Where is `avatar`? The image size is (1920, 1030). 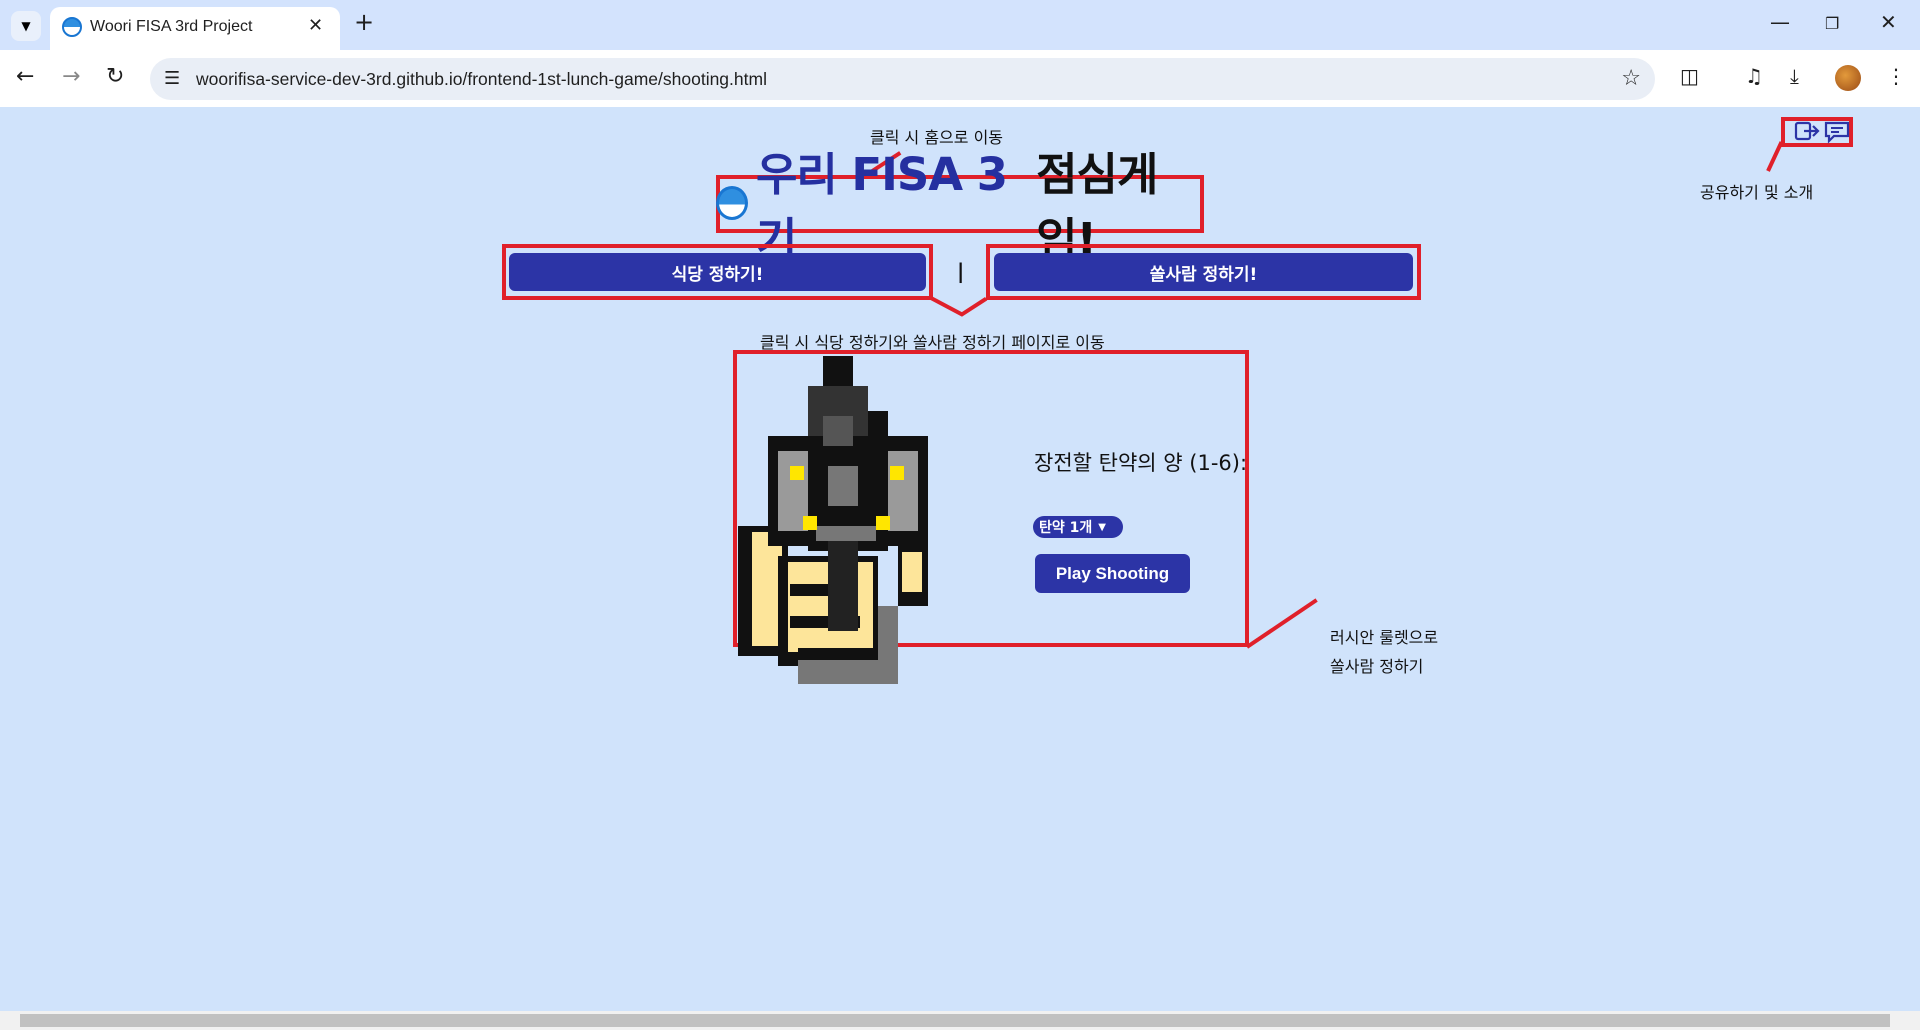 avatar is located at coordinates (1848, 78).